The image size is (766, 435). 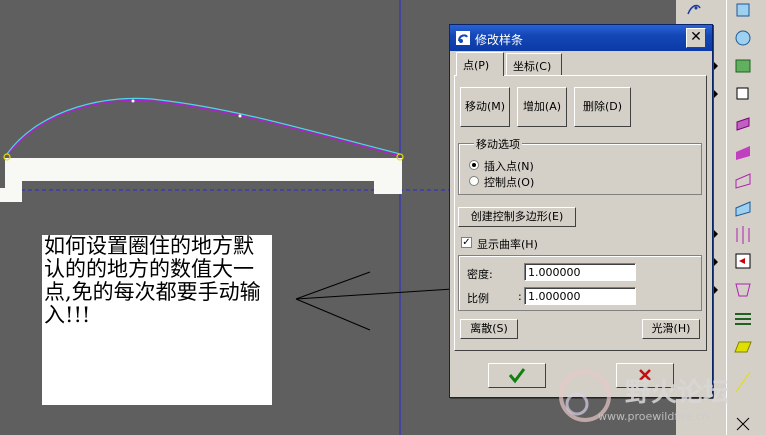 I want to click on insert-point-radio, so click(x=474, y=165).